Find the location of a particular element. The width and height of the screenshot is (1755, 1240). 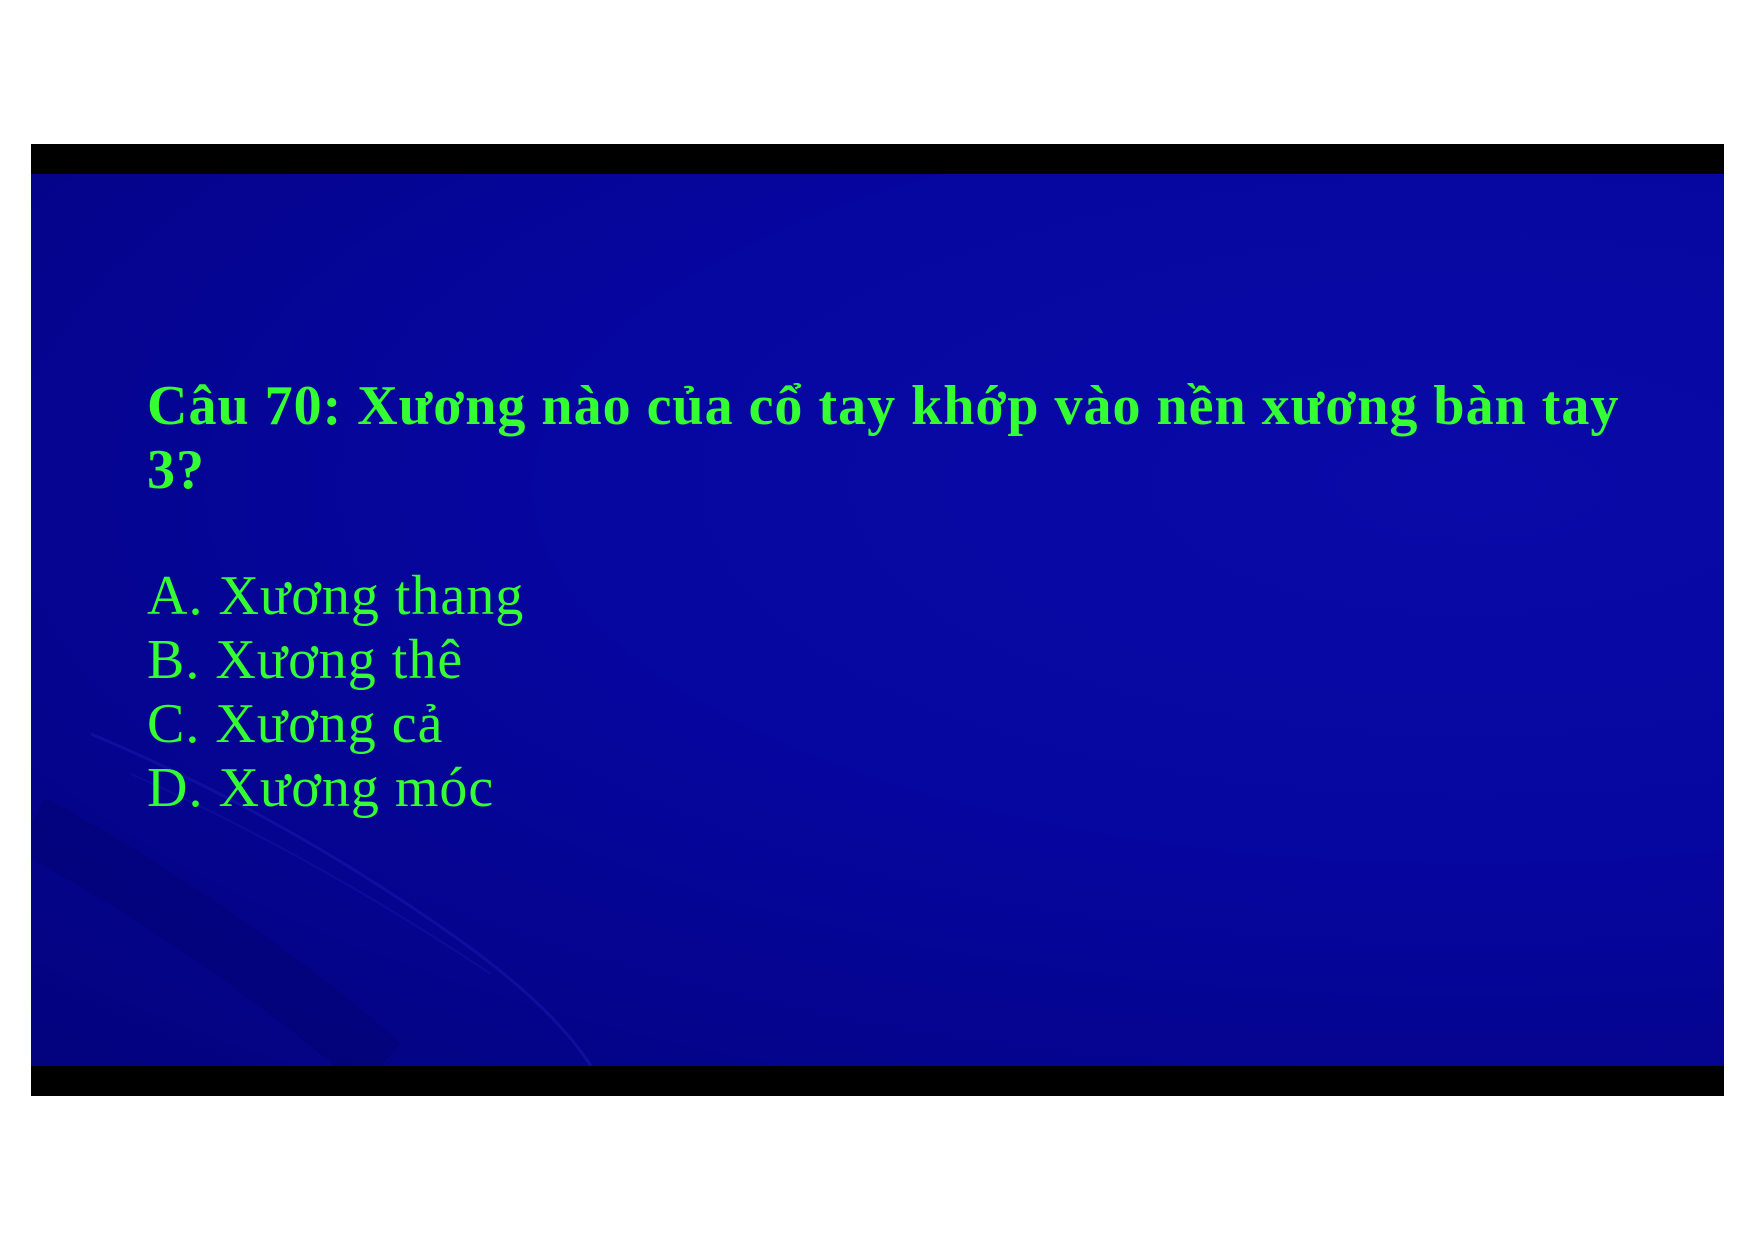

option-b: B. Xương thê is located at coordinates (305, 660).